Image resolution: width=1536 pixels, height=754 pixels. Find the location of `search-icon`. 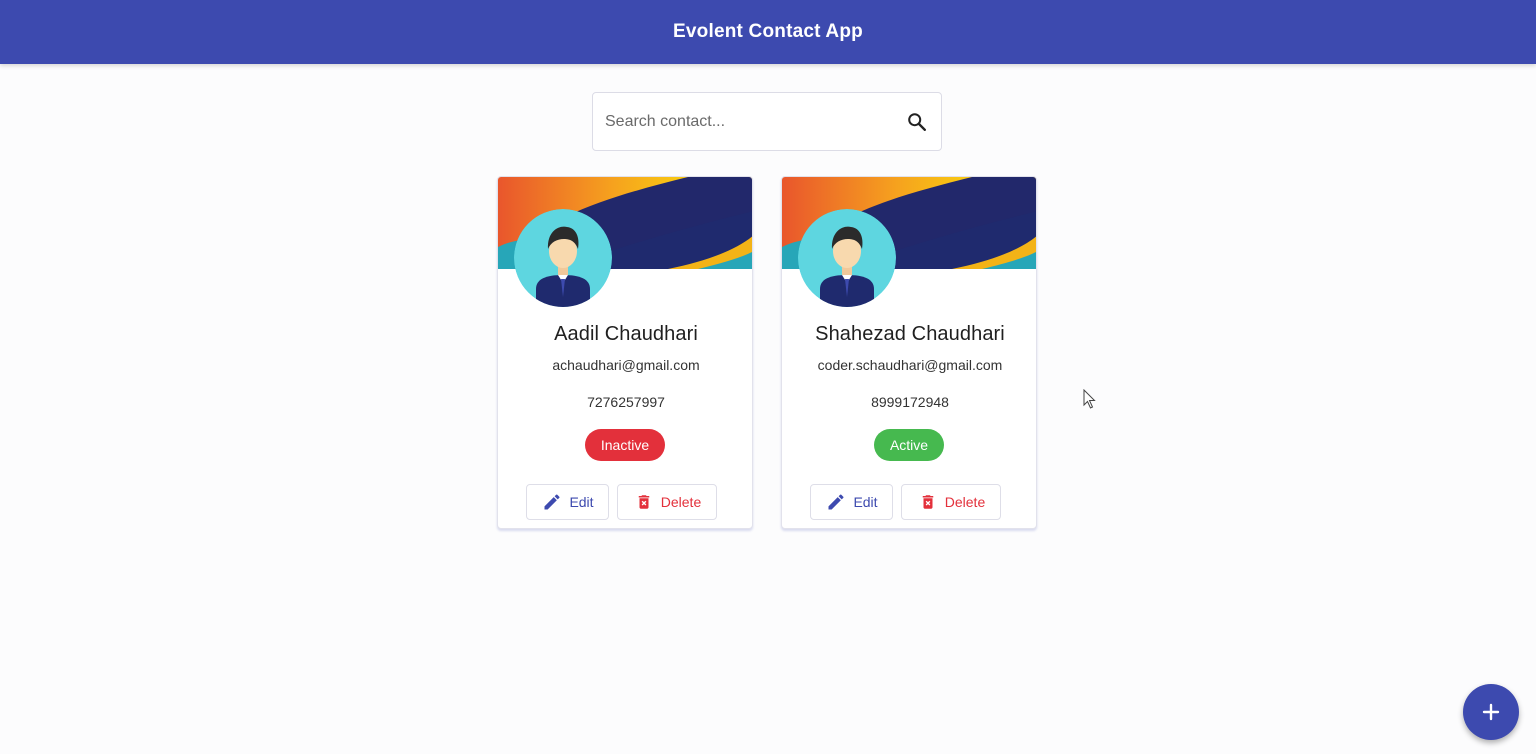

search-icon is located at coordinates (917, 122).